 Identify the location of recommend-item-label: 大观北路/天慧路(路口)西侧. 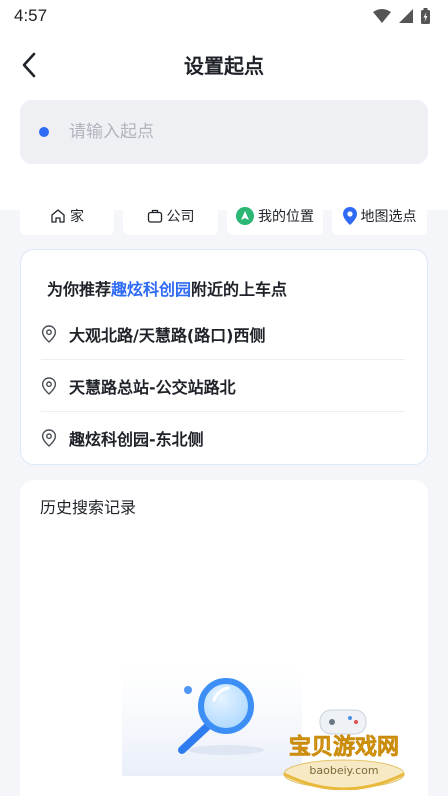
(167, 335).